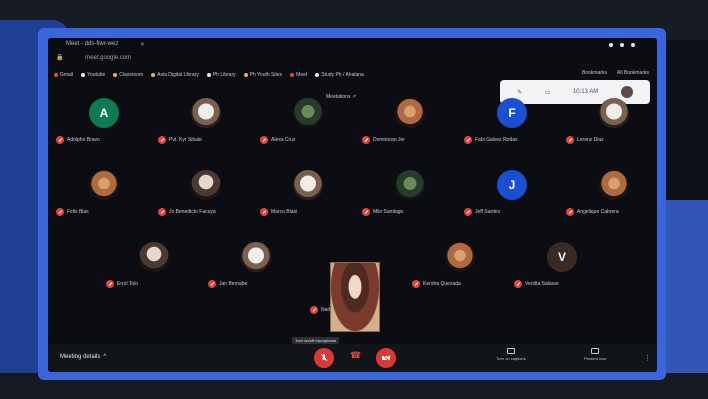 The height and width of the screenshot is (399, 708). What do you see at coordinates (206, 133) in the screenshot?
I see `participant-tile: Pvt. Kyr Sibale` at bounding box center [206, 133].